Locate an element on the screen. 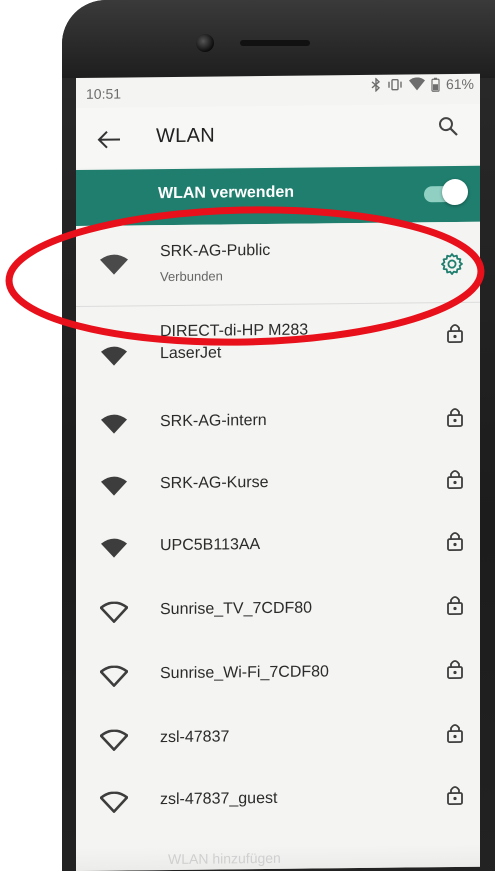 The height and width of the screenshot is (871, 495). network-row: zsl-47837_guest is located at coordinates (278, 802).